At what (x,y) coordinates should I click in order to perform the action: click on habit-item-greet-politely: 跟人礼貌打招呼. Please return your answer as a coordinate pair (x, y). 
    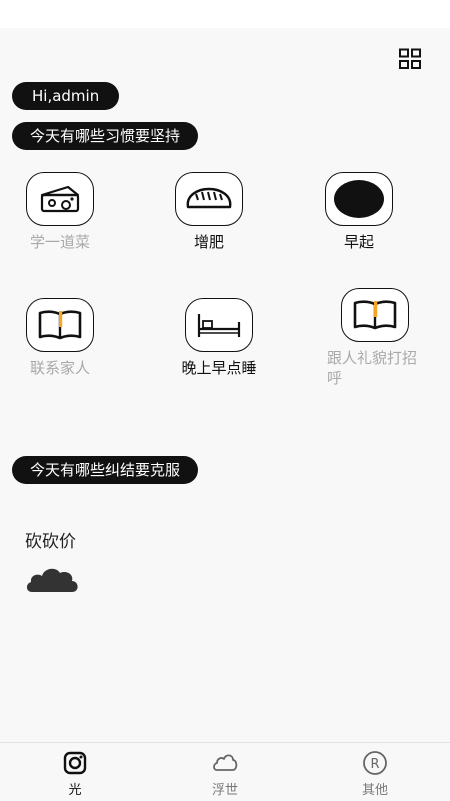
    Looking at the image, I should click on (375, 338).